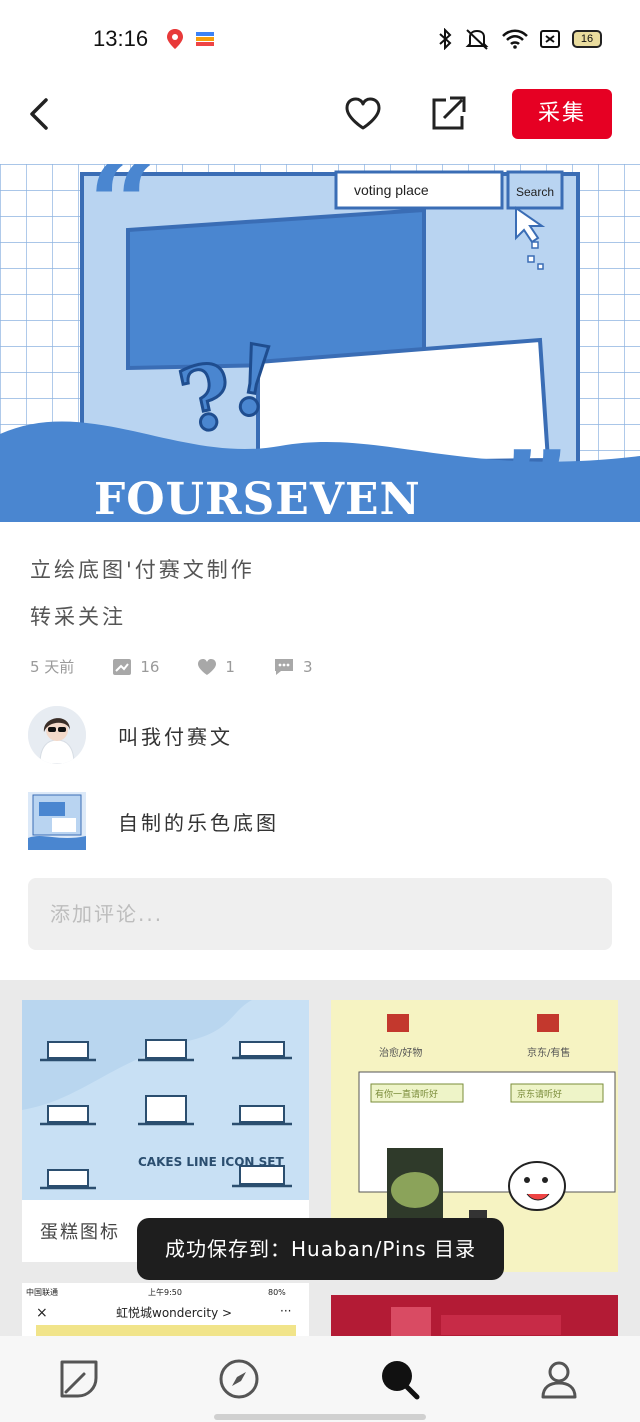  Describe the element at coordinates (205, 39) in the screenshot. I see `wallet-icon` at that location.